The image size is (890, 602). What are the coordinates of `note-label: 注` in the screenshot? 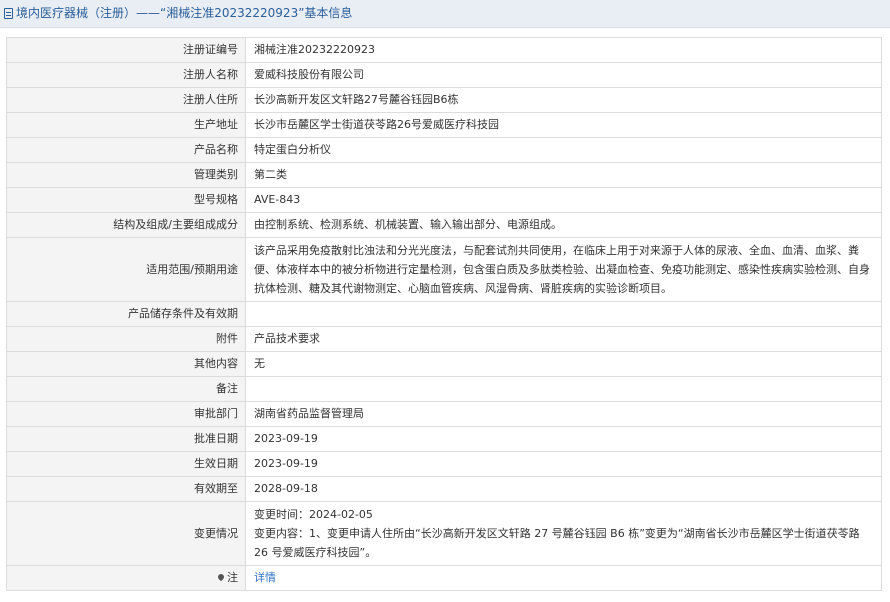 It's located at (232, 577).